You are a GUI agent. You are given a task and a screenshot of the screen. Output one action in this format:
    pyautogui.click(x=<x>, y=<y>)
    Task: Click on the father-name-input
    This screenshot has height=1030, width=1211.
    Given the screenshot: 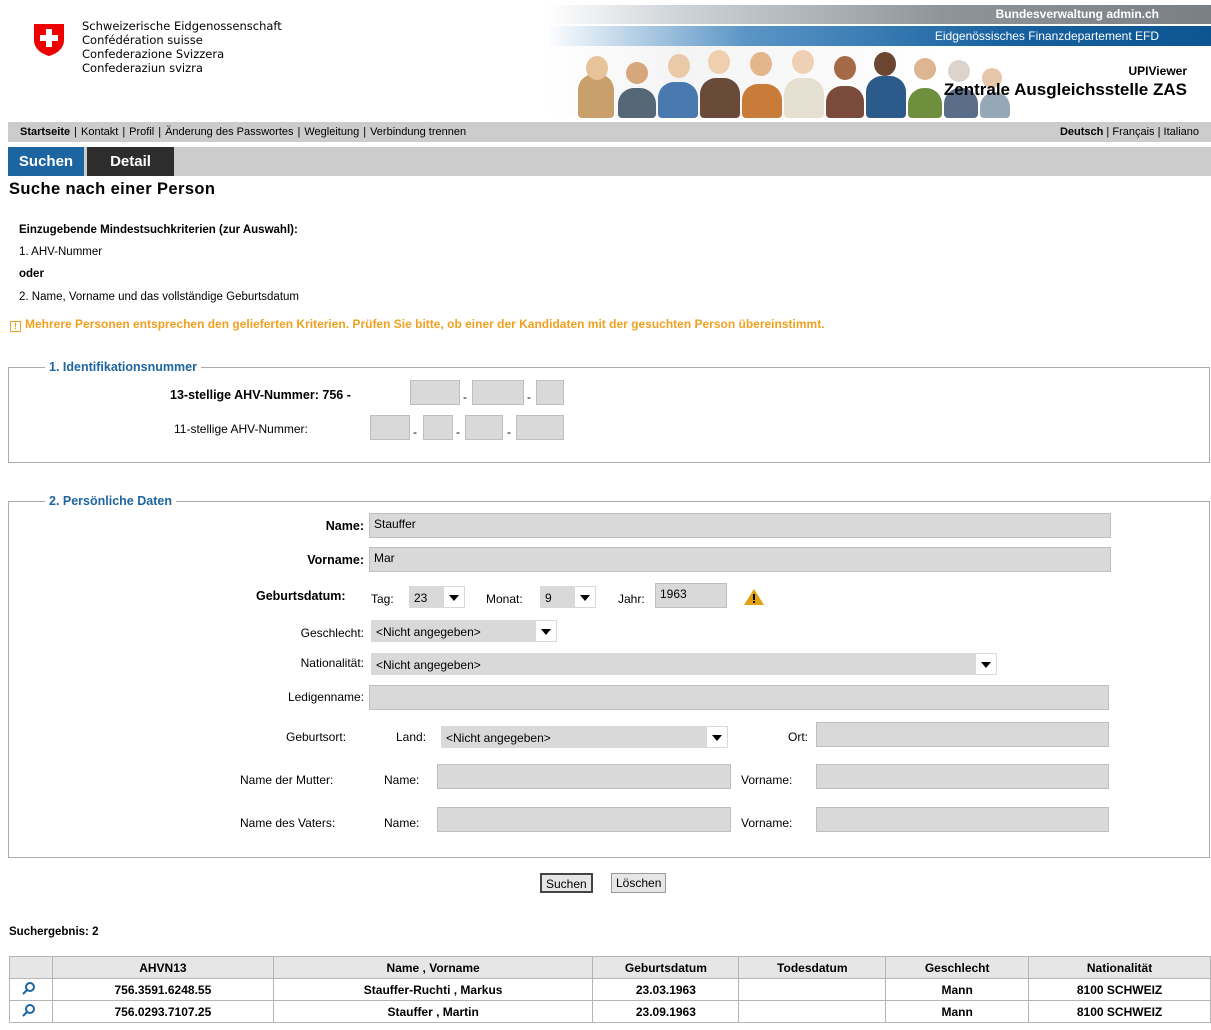 What is the action you would take?
    pyautogui.click(x=584, y=819)
    